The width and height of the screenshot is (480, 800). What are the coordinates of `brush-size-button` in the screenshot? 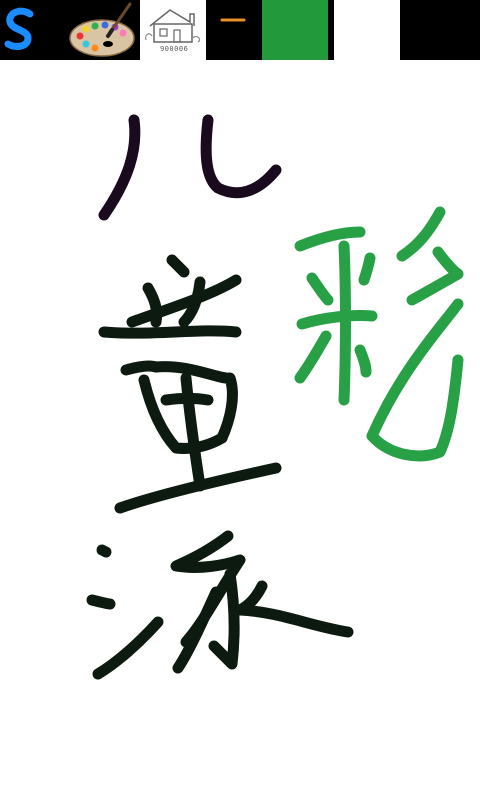 It's located at (234, 30).